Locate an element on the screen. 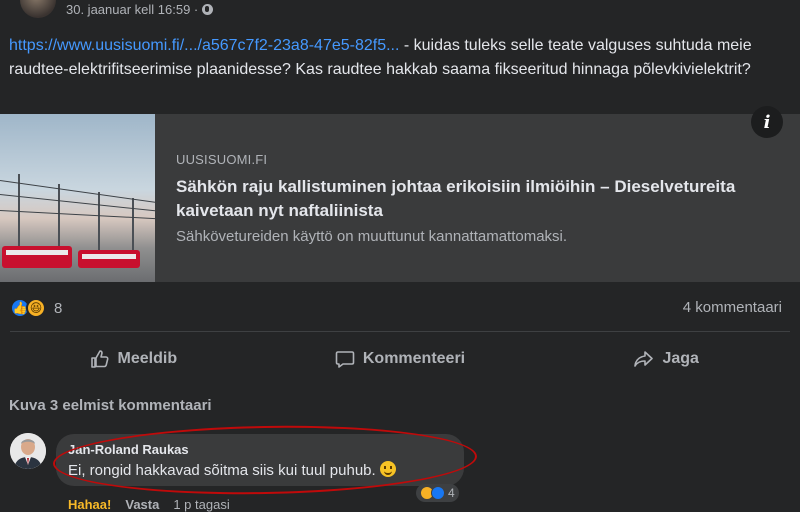  preview-source: UUSISUOMI.FI is located at coordinates (222, 159).